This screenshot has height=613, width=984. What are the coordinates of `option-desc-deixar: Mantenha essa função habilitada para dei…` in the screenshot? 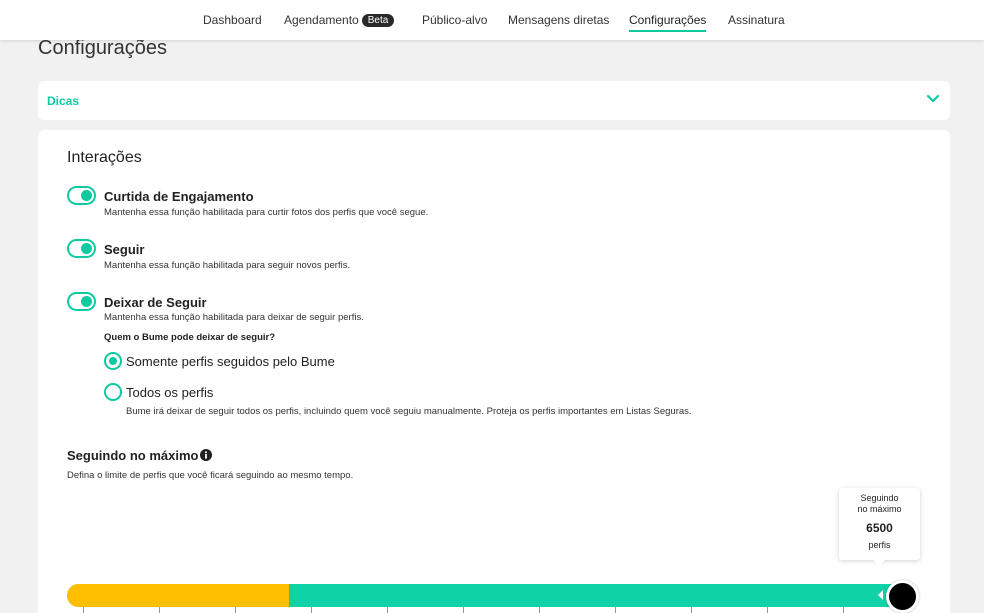 It's located at (234, 317).